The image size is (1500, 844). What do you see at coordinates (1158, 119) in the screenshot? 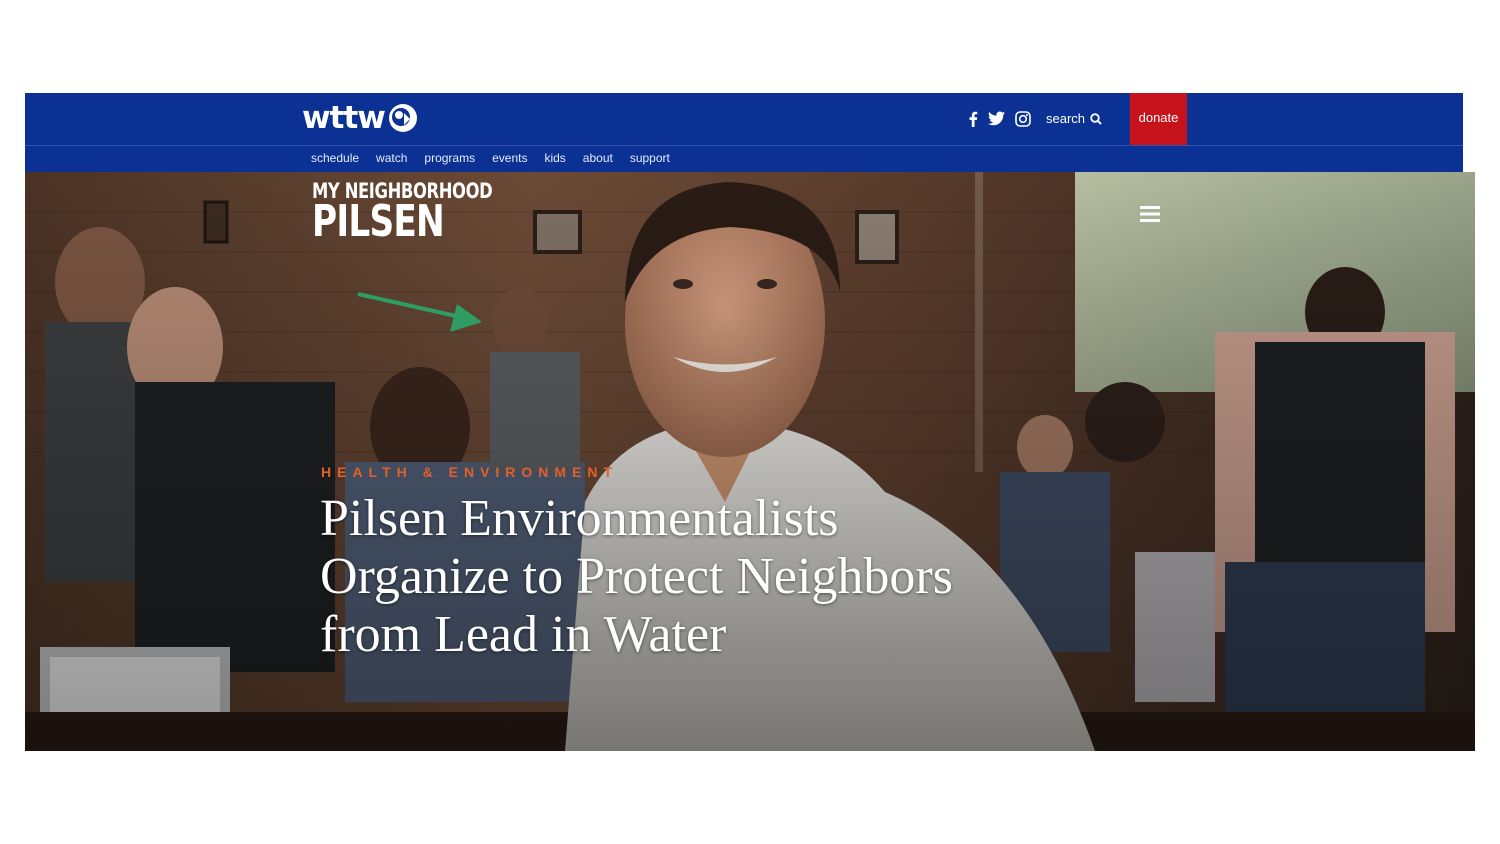
I see `donate-button: donate` at bounding box center [1158, 119].